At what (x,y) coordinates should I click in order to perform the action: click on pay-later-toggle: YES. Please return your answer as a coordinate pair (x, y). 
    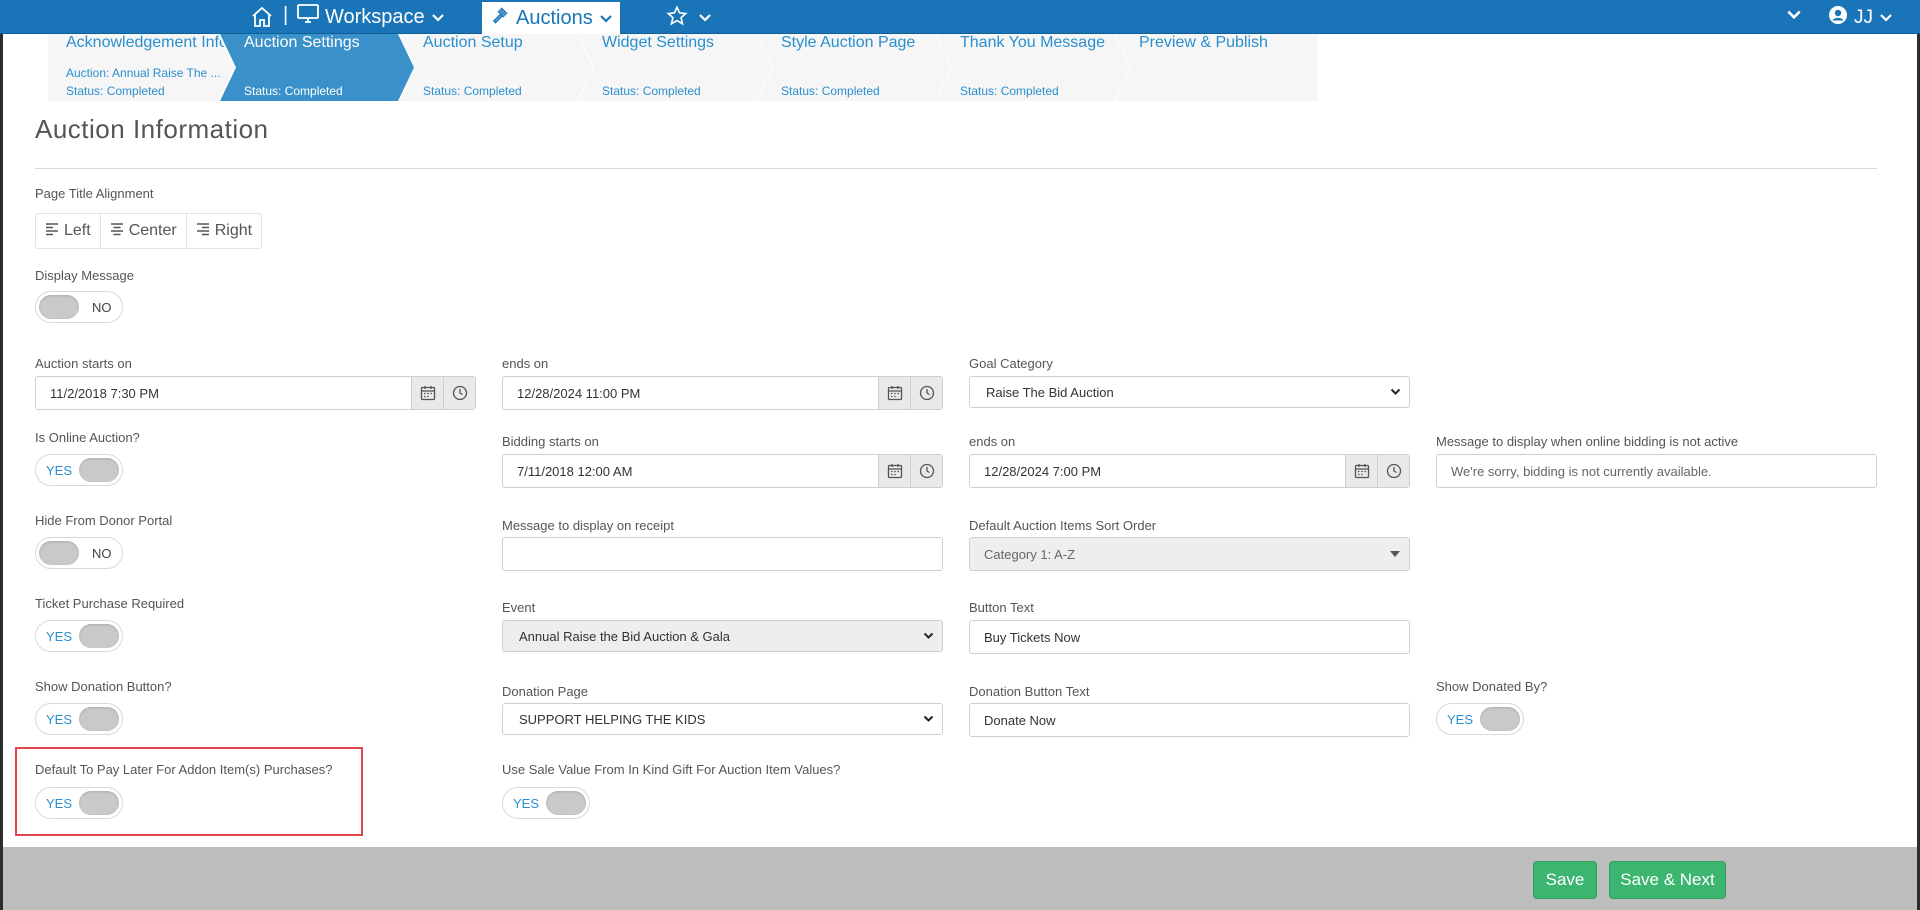
    Looking at the image, I should click on (79, 803).